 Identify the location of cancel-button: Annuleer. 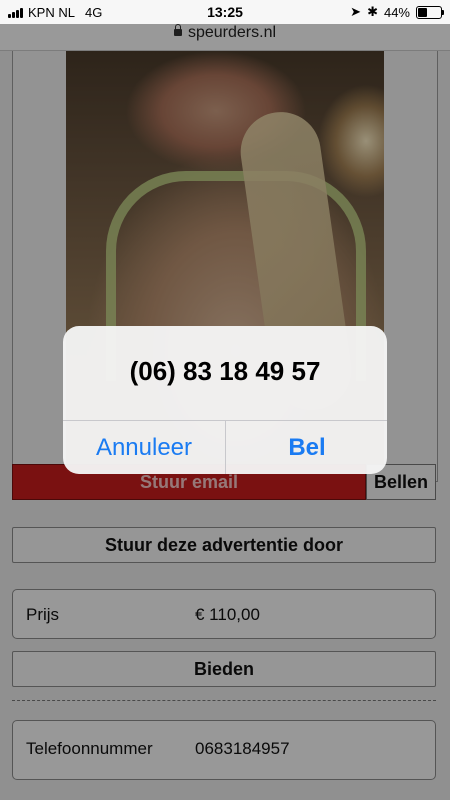
(144, 447).